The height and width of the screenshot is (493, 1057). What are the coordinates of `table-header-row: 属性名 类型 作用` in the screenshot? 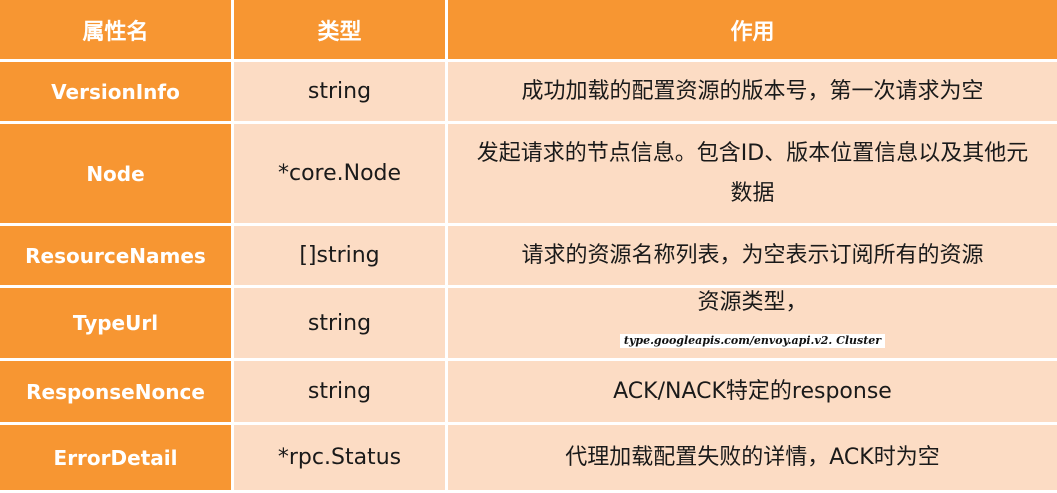 It's located at (528, 31).